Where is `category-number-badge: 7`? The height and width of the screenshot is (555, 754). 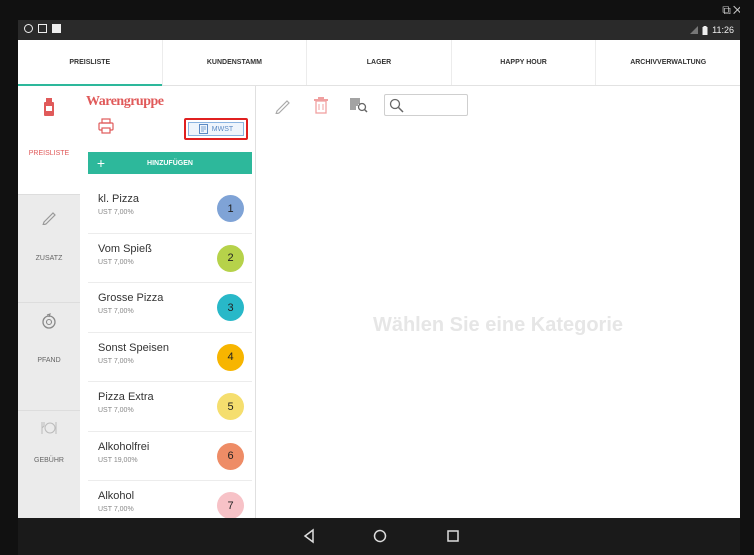
category-number-badge: 7 is located at coordinates (230, 505).